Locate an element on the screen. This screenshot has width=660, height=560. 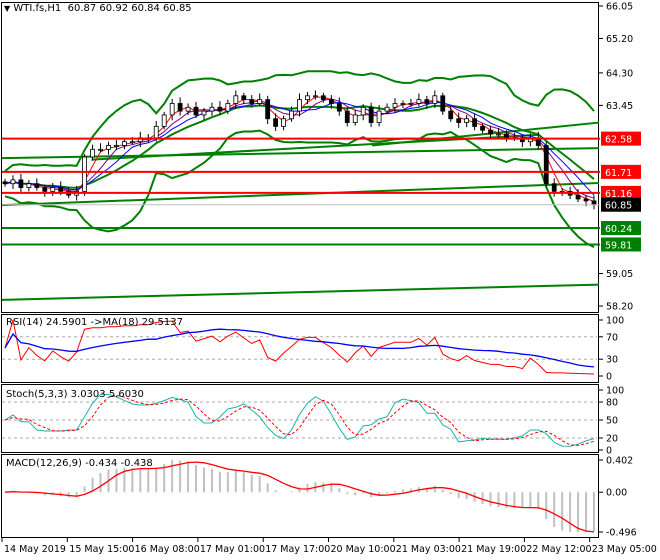
collapse-triangle-icon: ▼ is located at coordinates (7, 8).